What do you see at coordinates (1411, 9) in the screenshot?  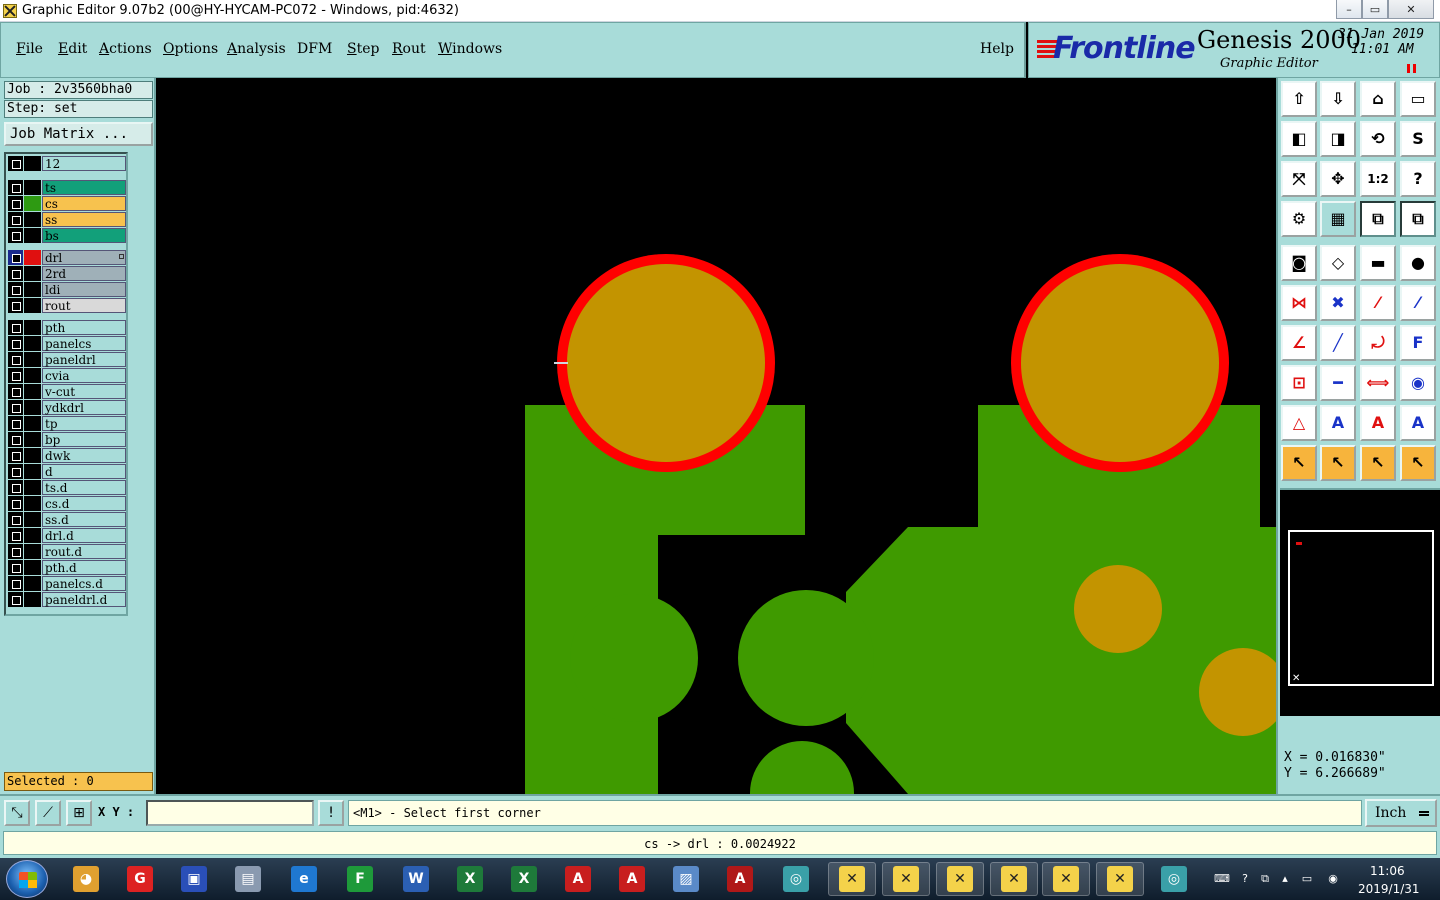 I see `close-button: ✕` at bounding box center [1411, 9].